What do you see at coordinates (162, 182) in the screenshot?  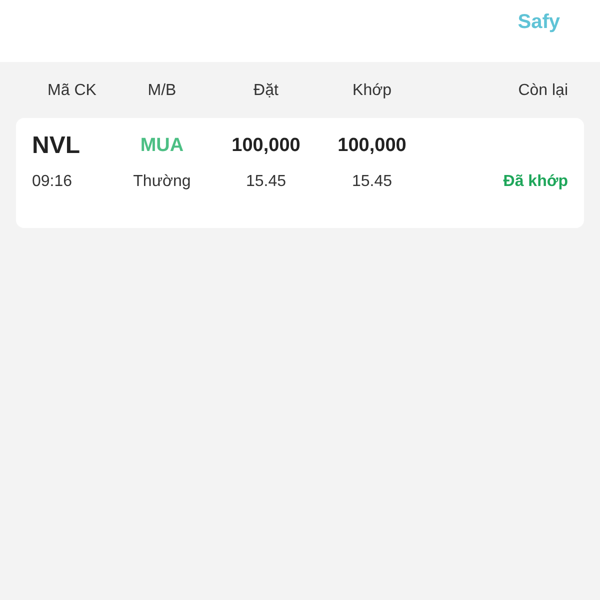 I see `order-type: Thường` at bounding box center [162, 182].